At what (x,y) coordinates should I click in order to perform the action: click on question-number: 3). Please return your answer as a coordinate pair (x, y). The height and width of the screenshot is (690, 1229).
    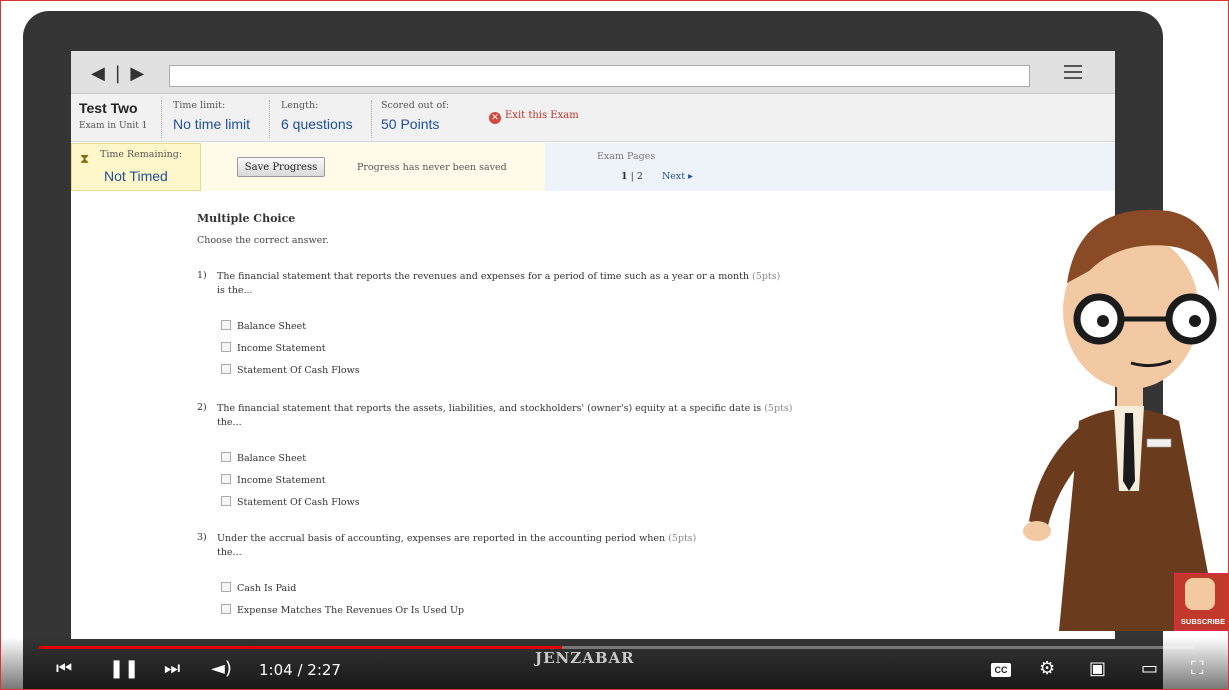
    Looking at the image, I should click on (202, 537).